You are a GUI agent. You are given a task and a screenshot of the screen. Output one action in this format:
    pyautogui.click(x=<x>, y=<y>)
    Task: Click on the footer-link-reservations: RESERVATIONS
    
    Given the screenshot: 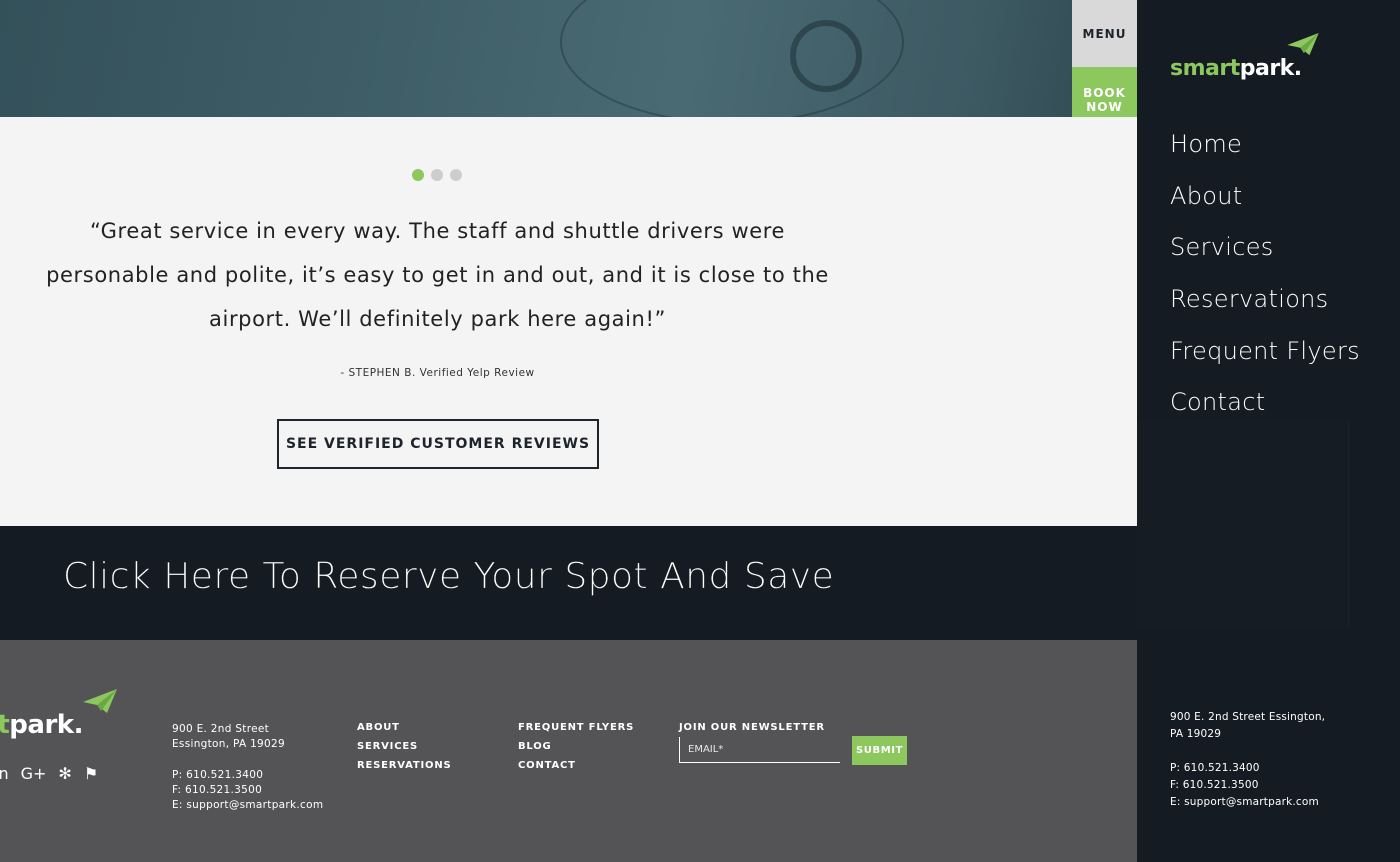 What is the action you would take?
    pyautogui.click(x=404, y=765)
    